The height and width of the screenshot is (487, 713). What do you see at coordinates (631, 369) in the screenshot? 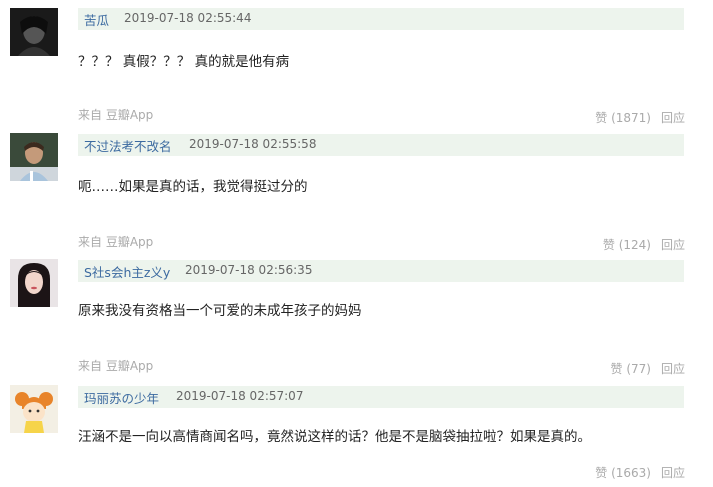
I see `like-button: 赞 (77)` at bounding box center [631, 369].